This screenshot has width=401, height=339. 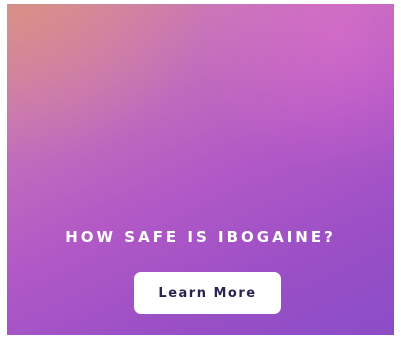 What do you see at coordinates (207, 293) in the screenshot?
I see `learn-more-button: Learn More` at bounding box center [207, 293].